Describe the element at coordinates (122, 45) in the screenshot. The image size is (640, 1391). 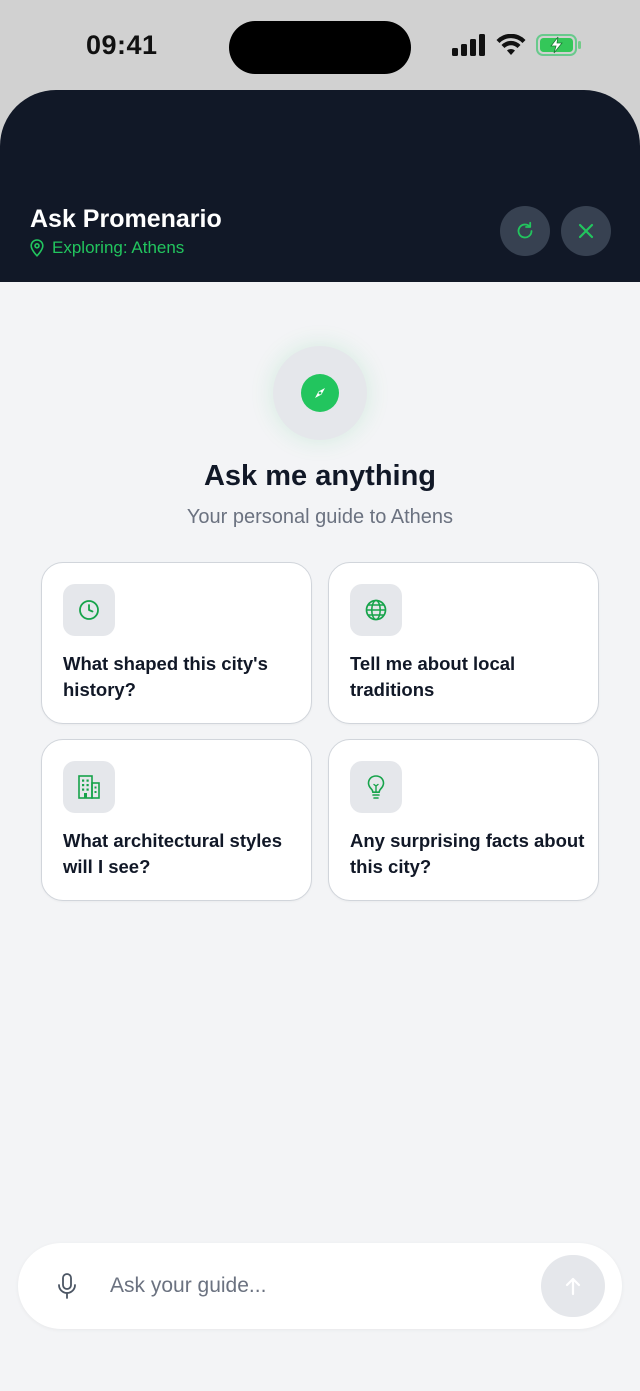
I see `status-time: 09:41` at that location.